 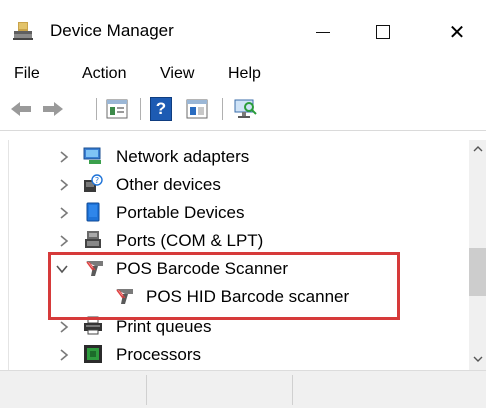 I want to click on forward-button, so click(x=53, y=109).